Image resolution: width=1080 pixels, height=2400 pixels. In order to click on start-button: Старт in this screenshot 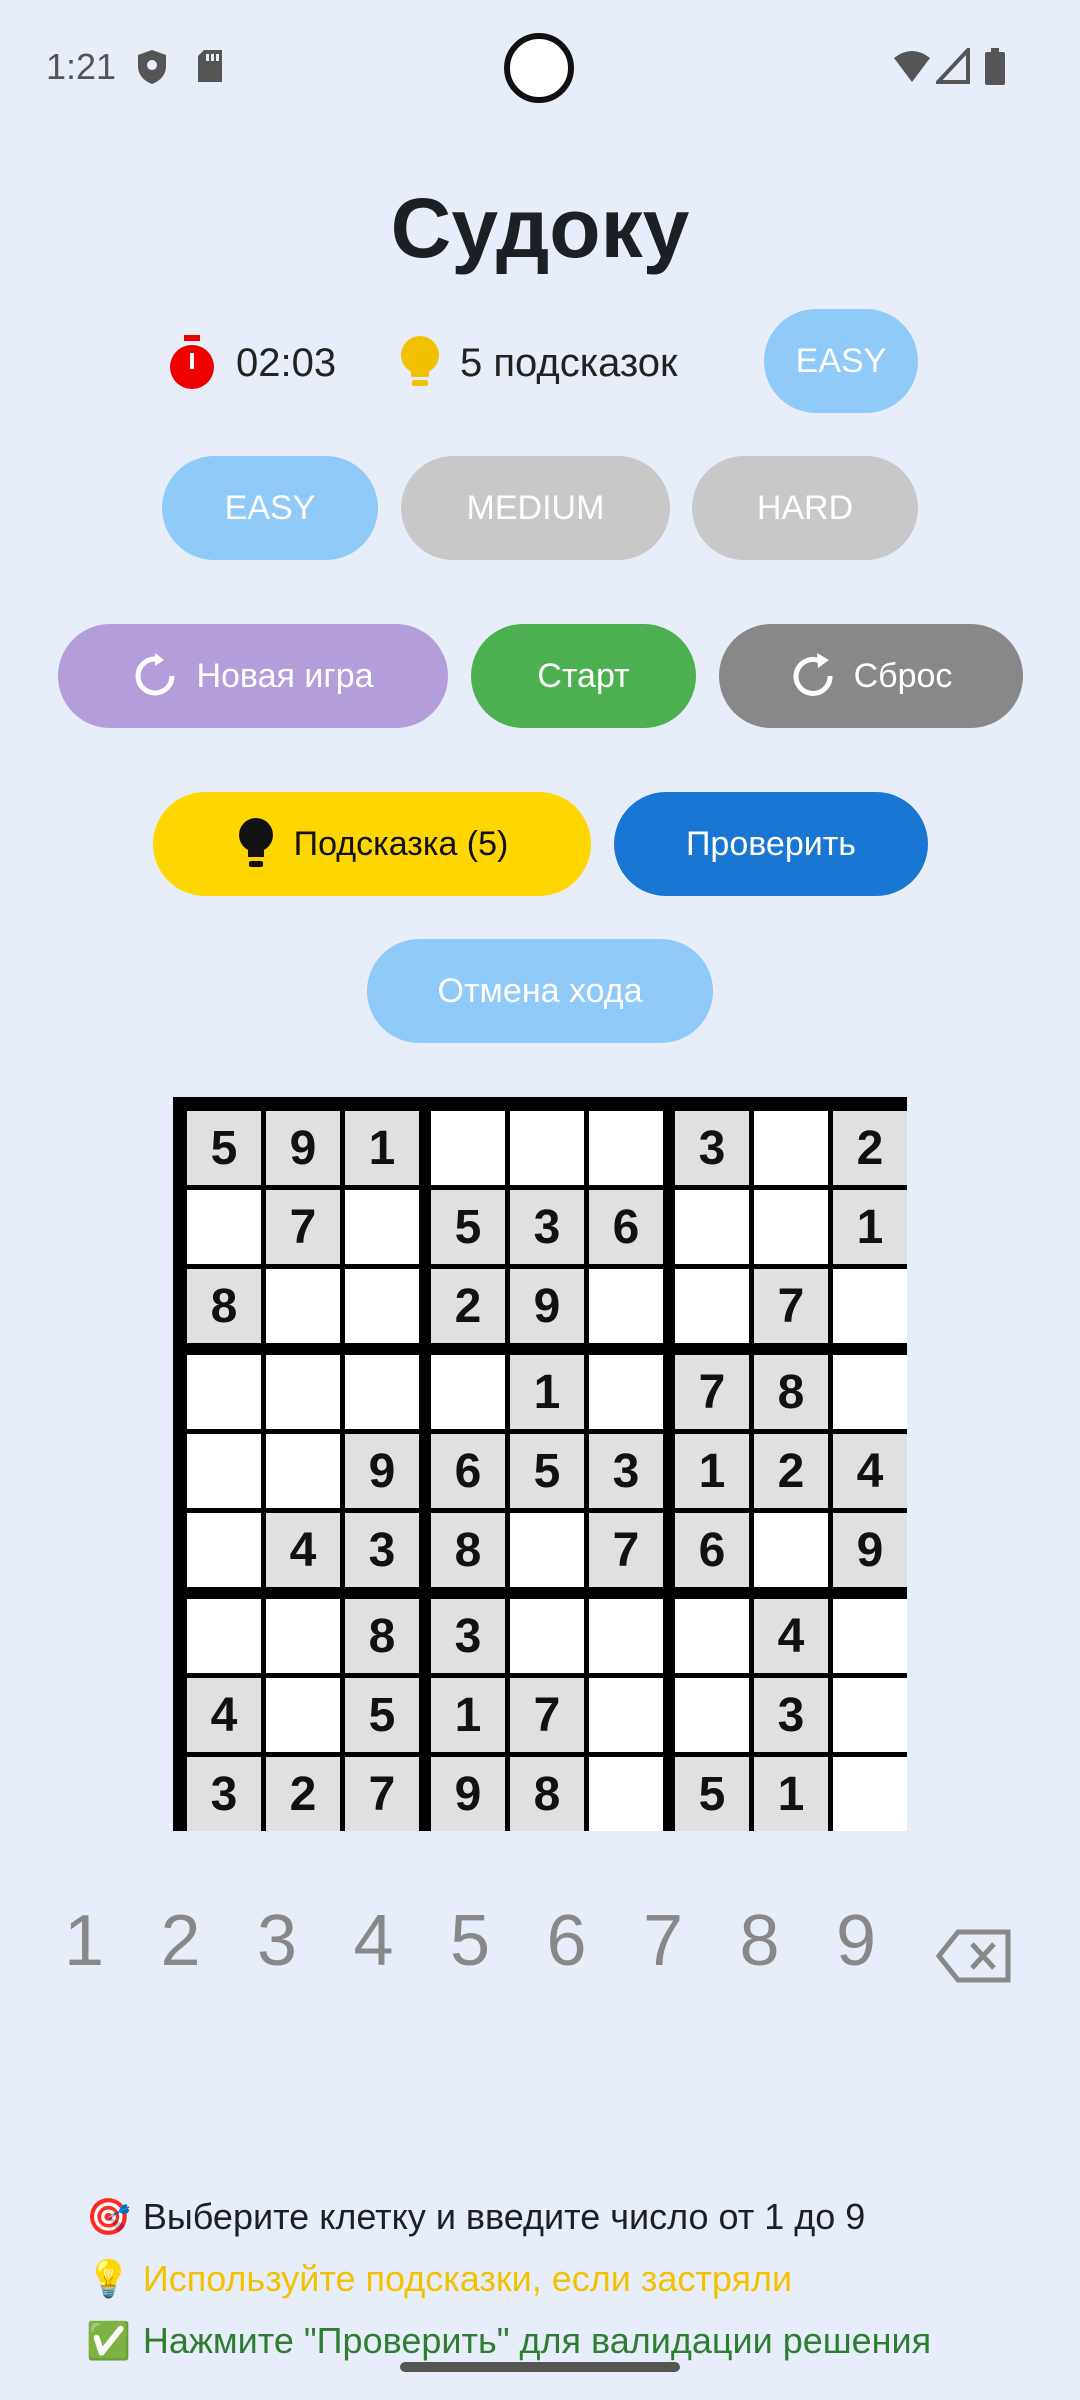, I will do `click(583, 676)`.